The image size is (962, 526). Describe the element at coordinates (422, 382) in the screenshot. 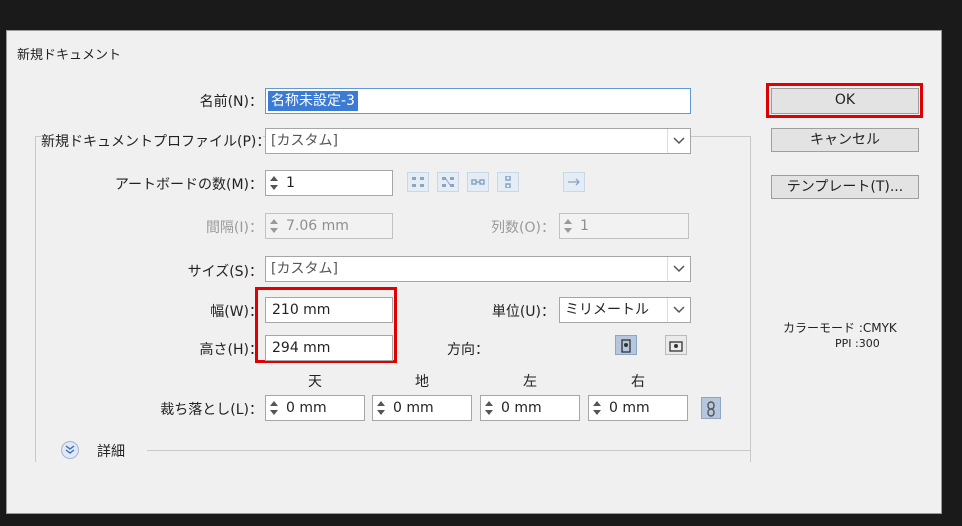

I see `bleed-header-bottom: 地` at that location.